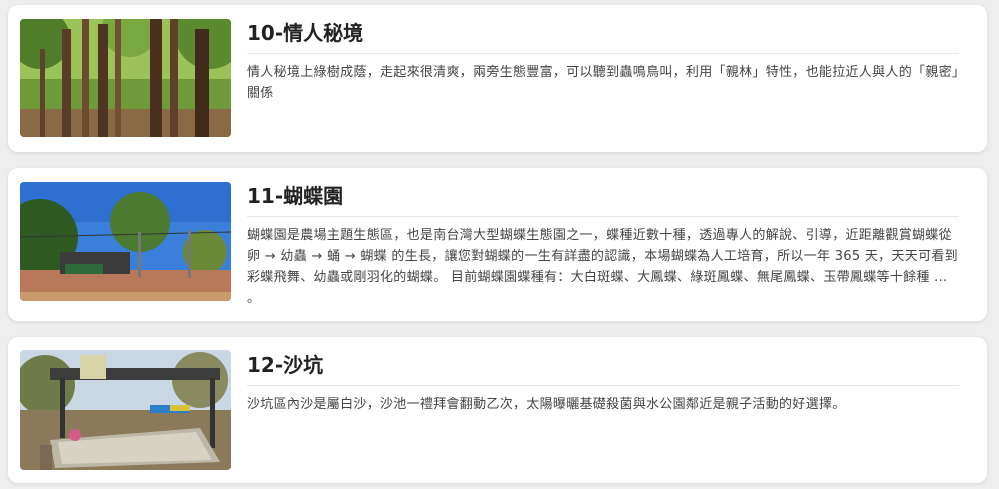 The image size is (999, 489). What do you see at coordinates (603, 35) in the screenshot?
I see `attraction-title: 10-情人秘境` at bounding box center [603, 35].